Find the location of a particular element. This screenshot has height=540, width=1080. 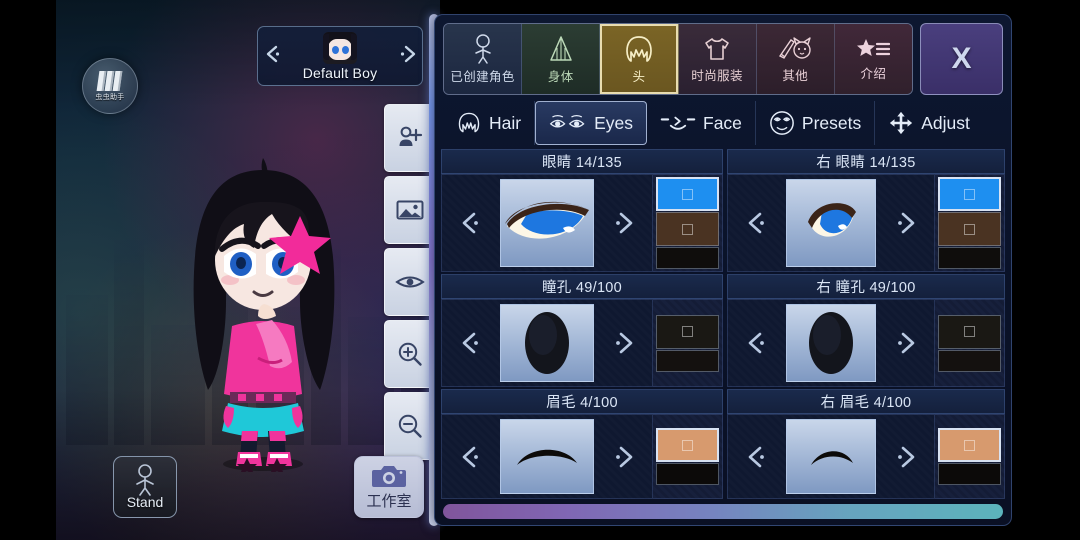

tshirt-icon is located at coordinates (717, 48).